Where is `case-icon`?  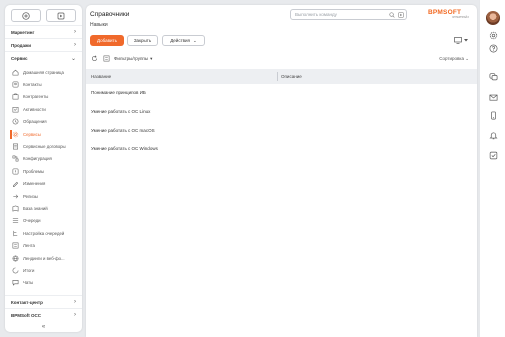 case-icon is located at coordinates (15, 122).